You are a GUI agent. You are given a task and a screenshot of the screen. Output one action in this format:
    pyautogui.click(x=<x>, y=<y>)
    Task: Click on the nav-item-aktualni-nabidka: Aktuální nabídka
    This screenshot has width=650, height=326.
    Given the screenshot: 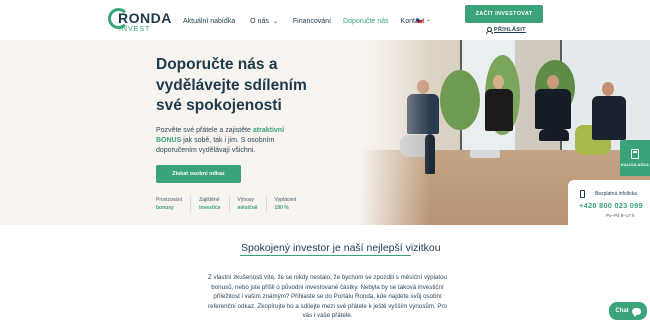 What is the action you would take?
    pyautogui.click(x=209, y=21)
    